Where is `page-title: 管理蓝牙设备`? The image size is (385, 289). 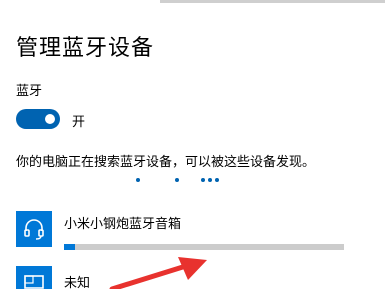 page-title: 管理蓝牙设备 is located at coordinates (85, 48).